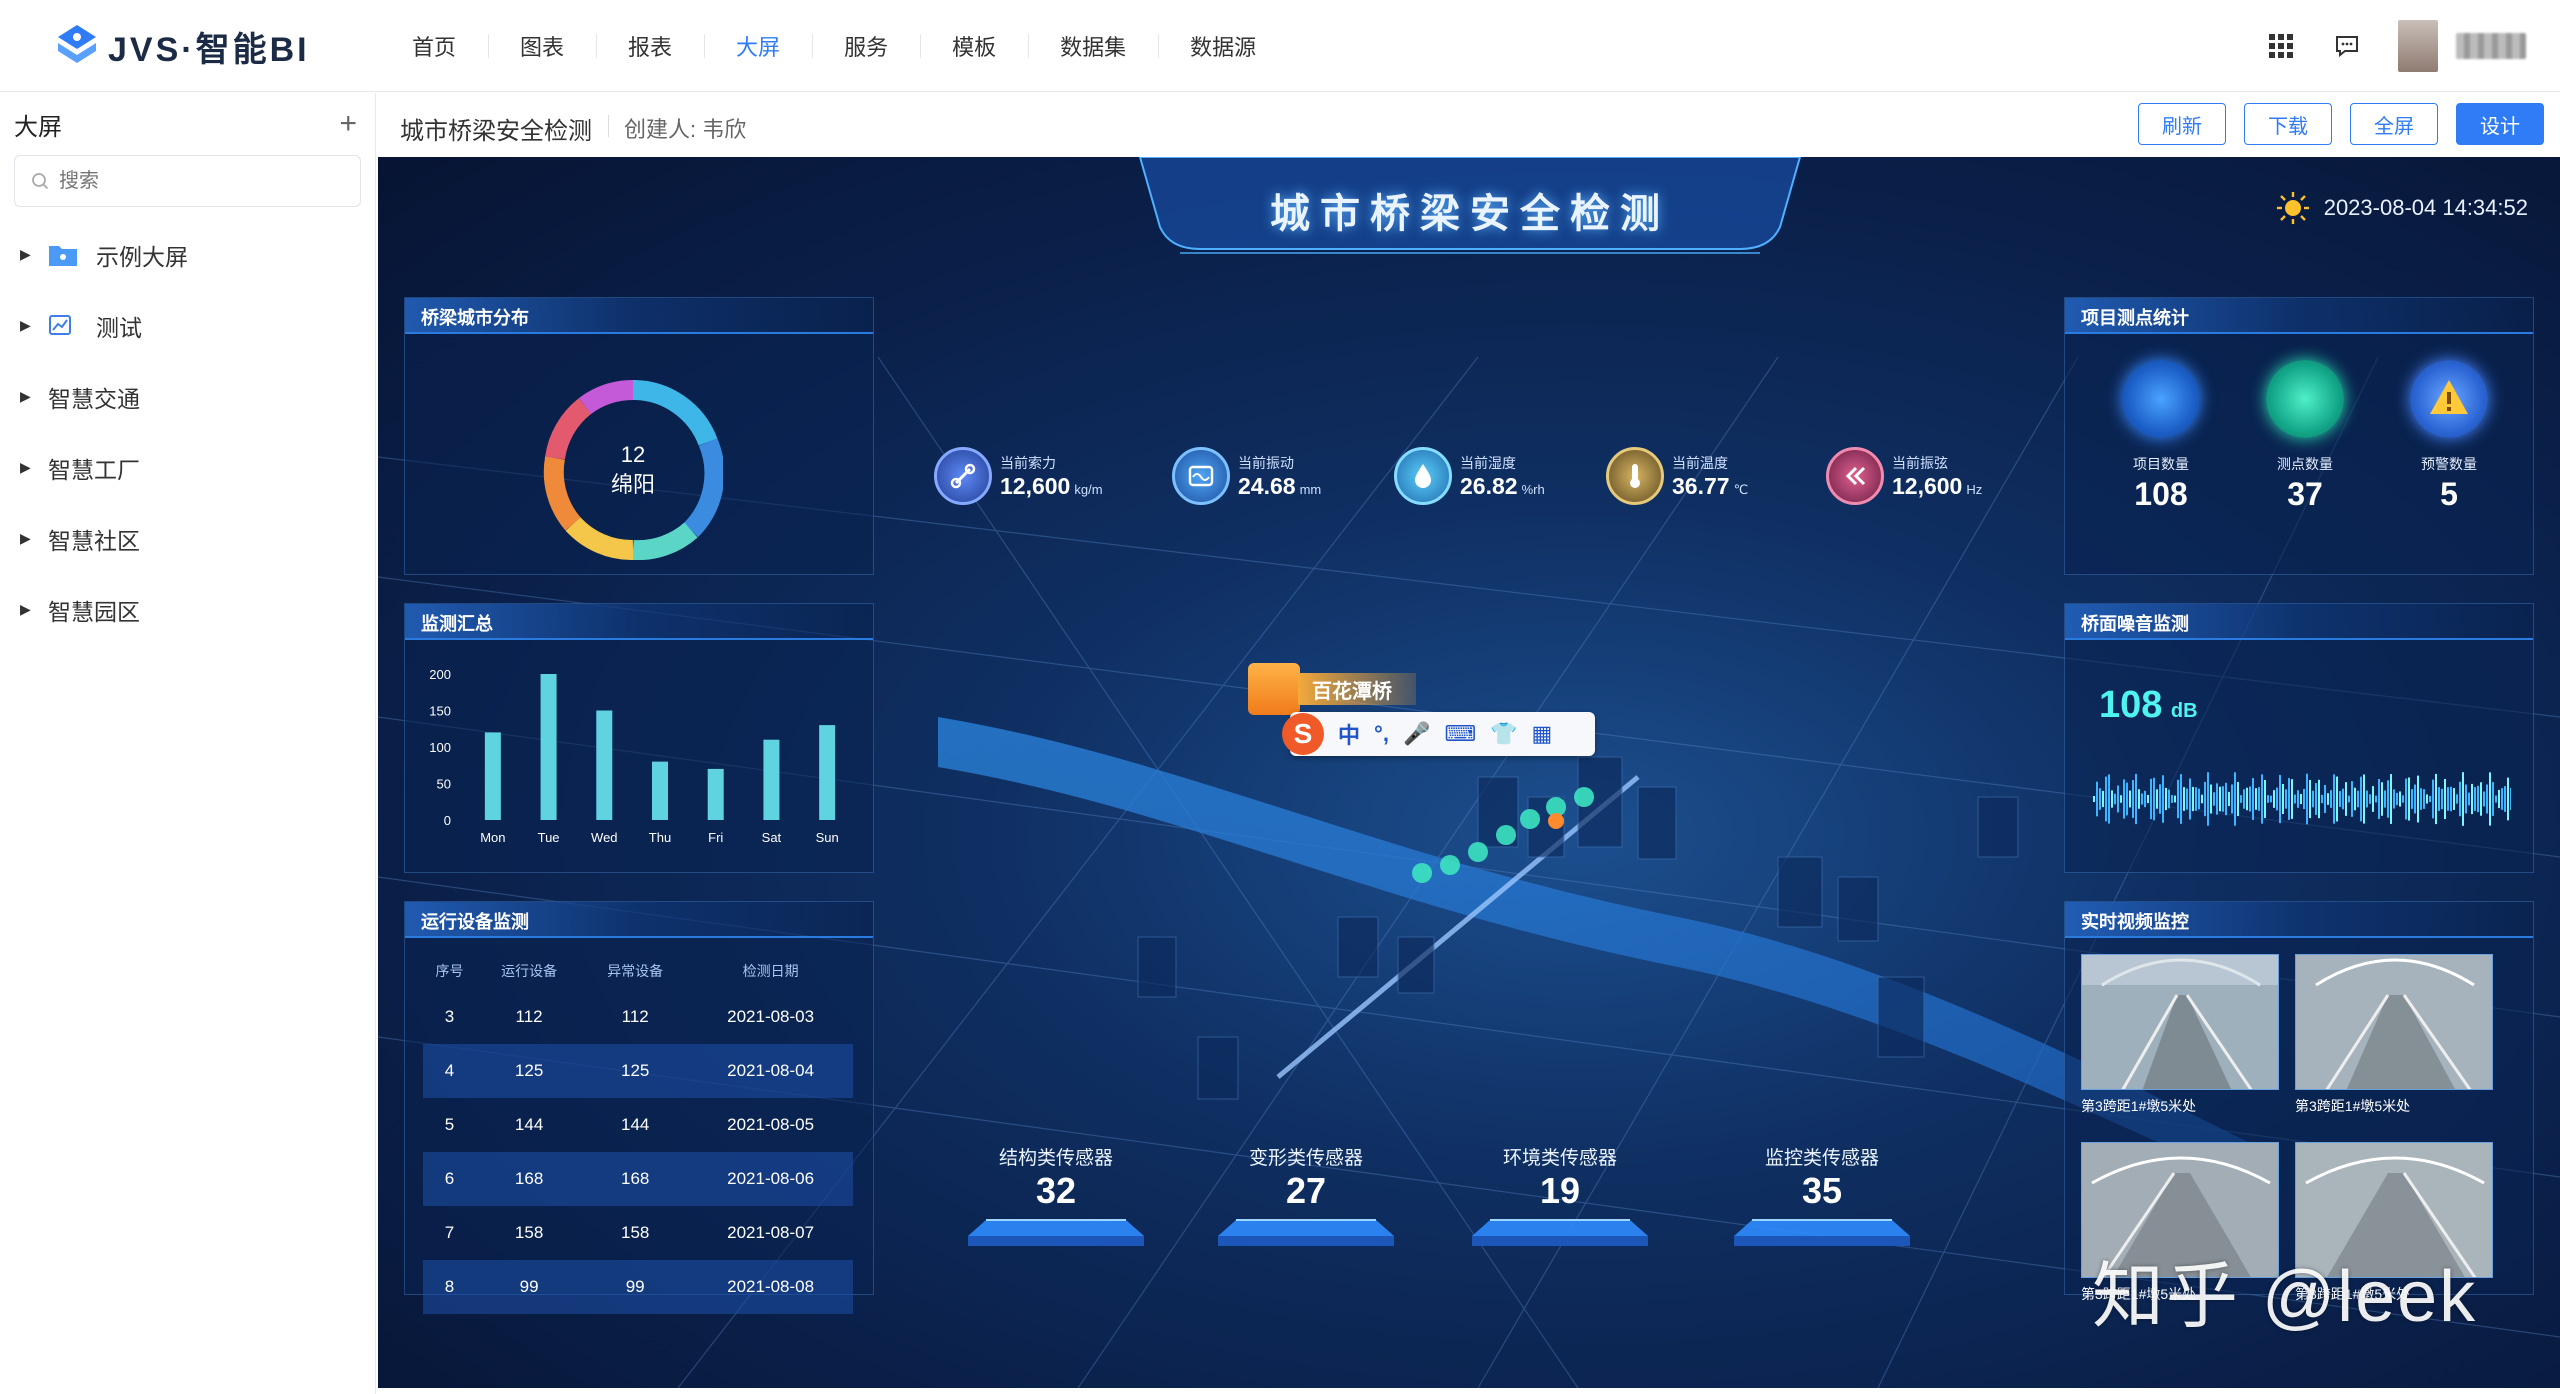 The height and width of the screenshot is (1394, 2560). What do you see at coordinates (770, 1287) in the screenshot?
I see `table-cell: 2021-08-08` at bounding box center [770, 1287].